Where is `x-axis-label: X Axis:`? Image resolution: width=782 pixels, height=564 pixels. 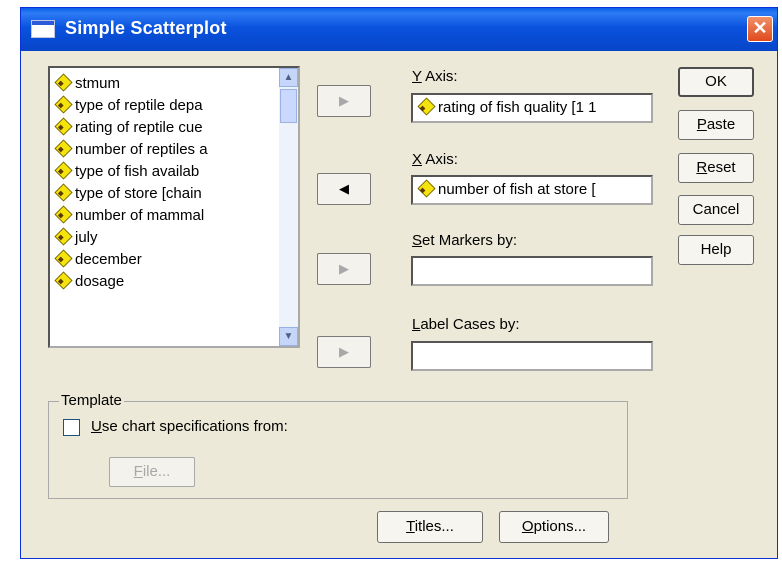 x-axis-label: X Axis: is located at coordinates (435, 159).